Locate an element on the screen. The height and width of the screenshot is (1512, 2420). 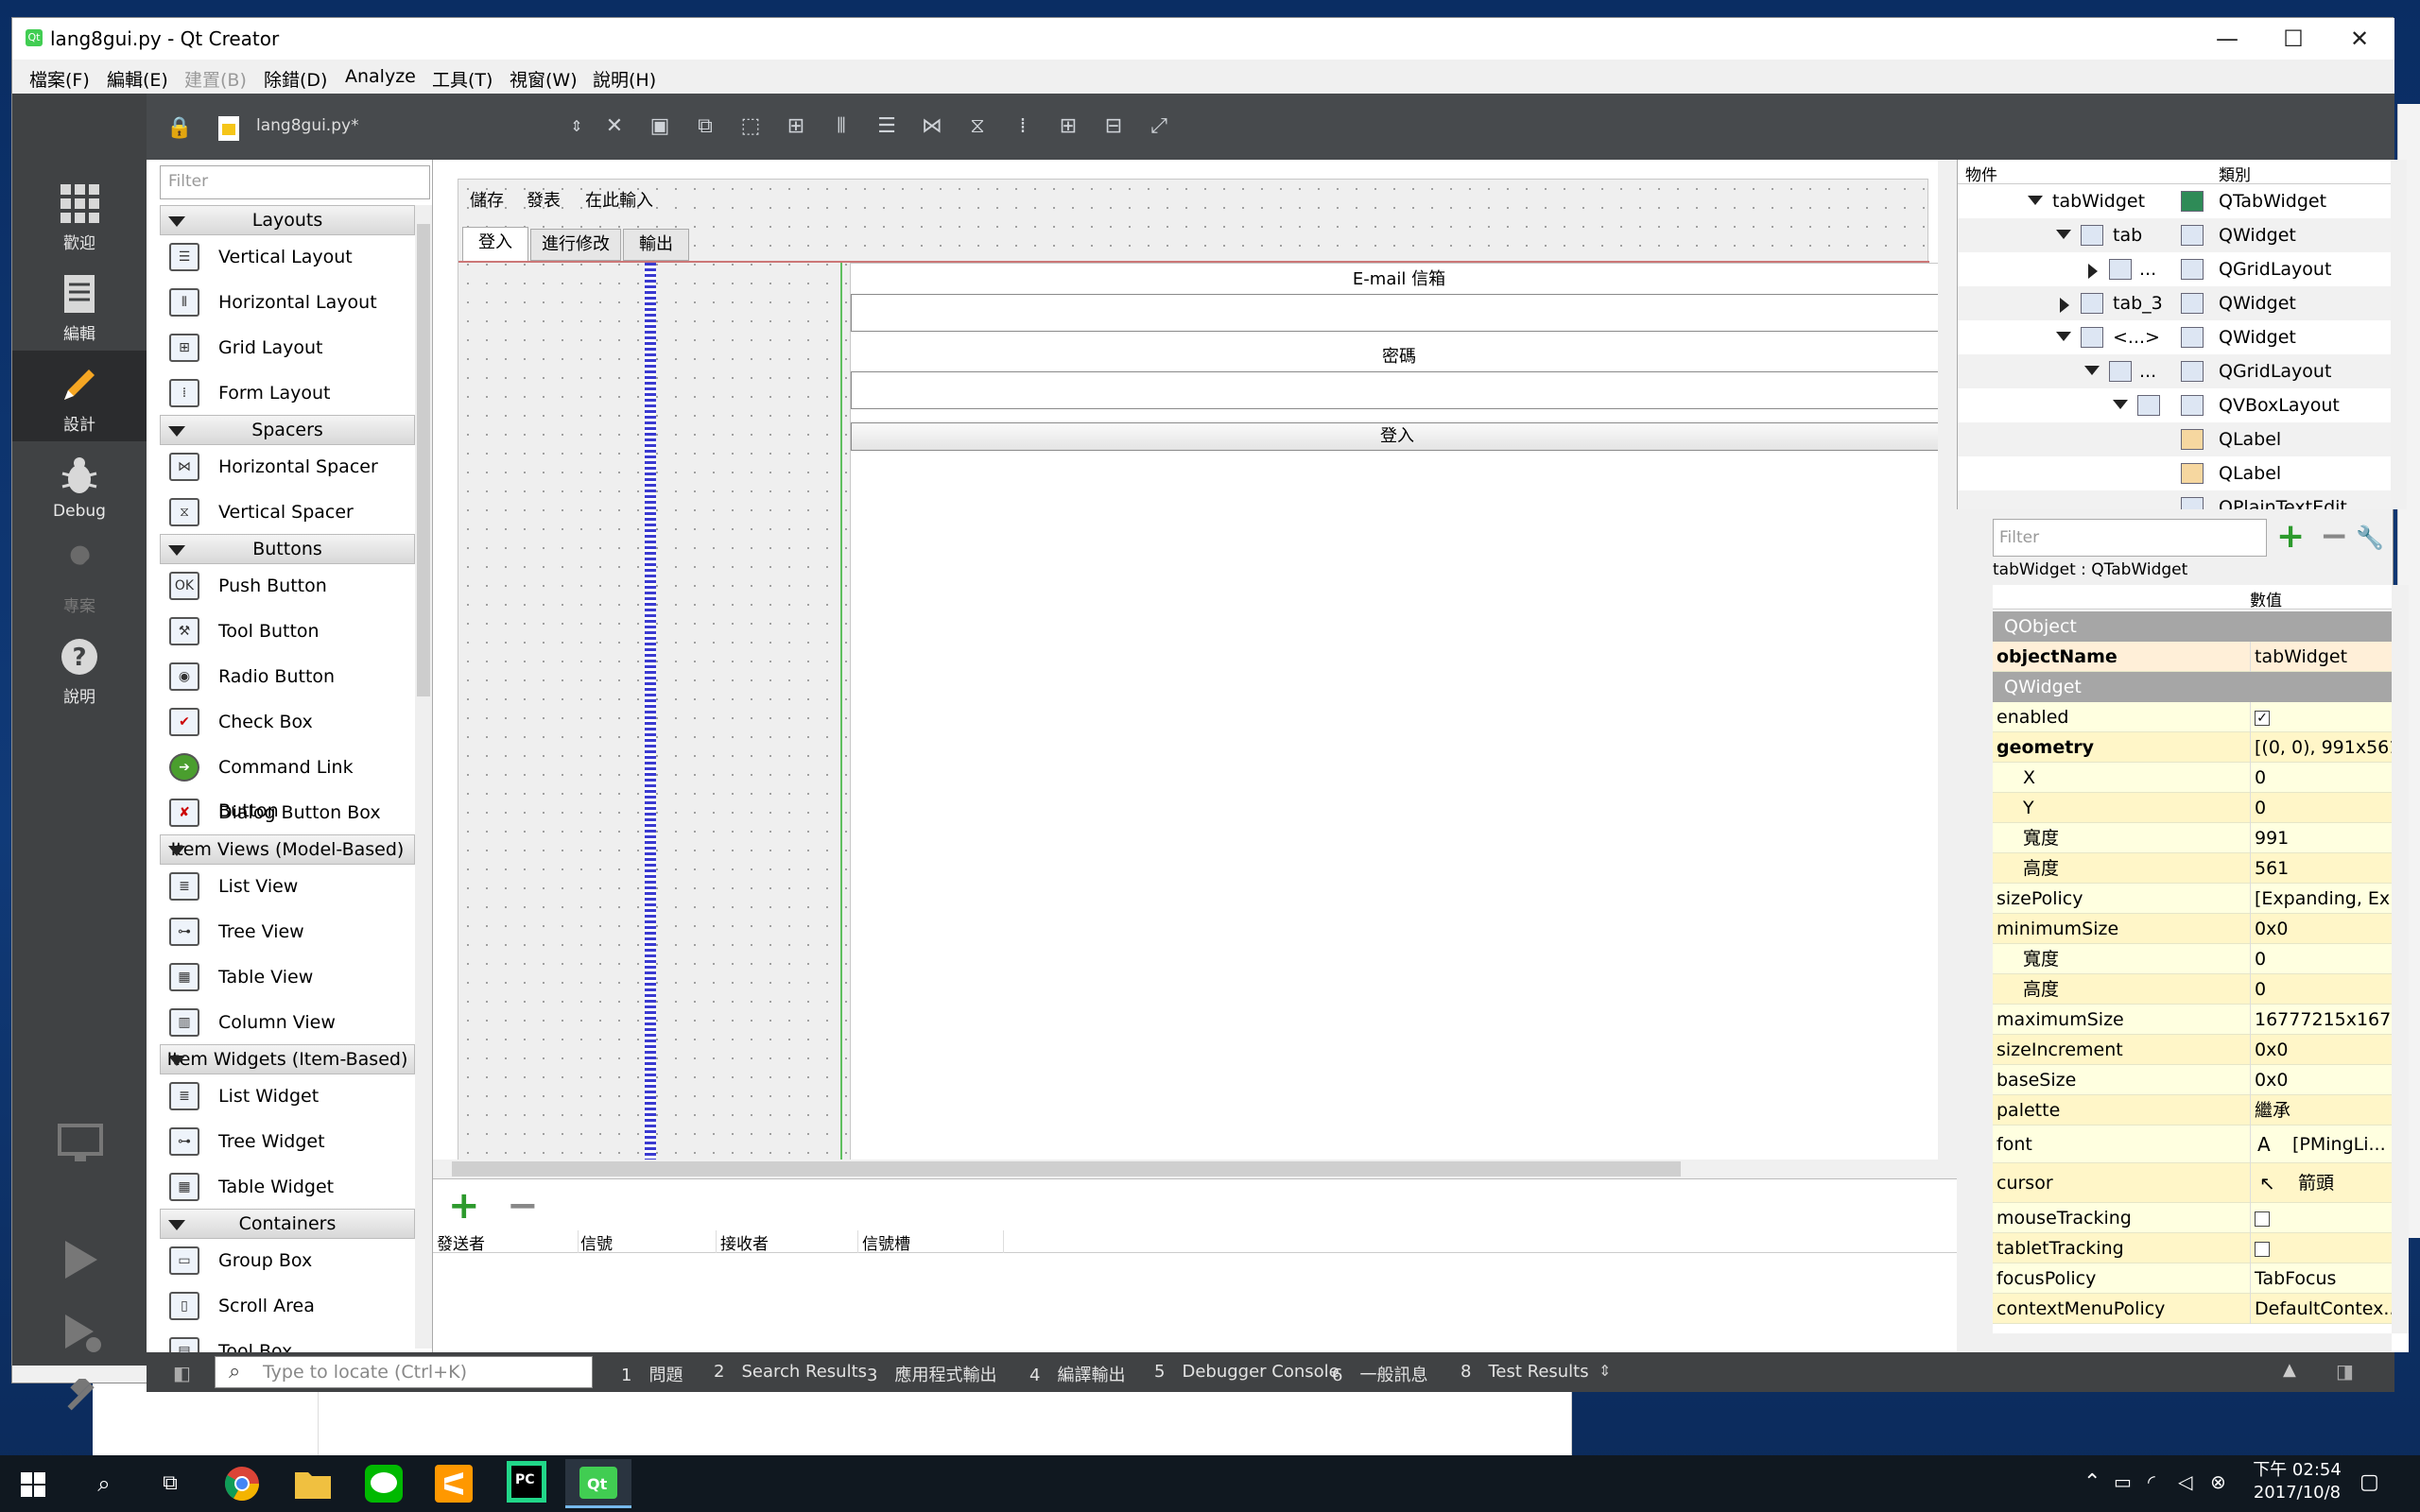
form-menu-save: 儲存 is located at coordinates (487, 199).